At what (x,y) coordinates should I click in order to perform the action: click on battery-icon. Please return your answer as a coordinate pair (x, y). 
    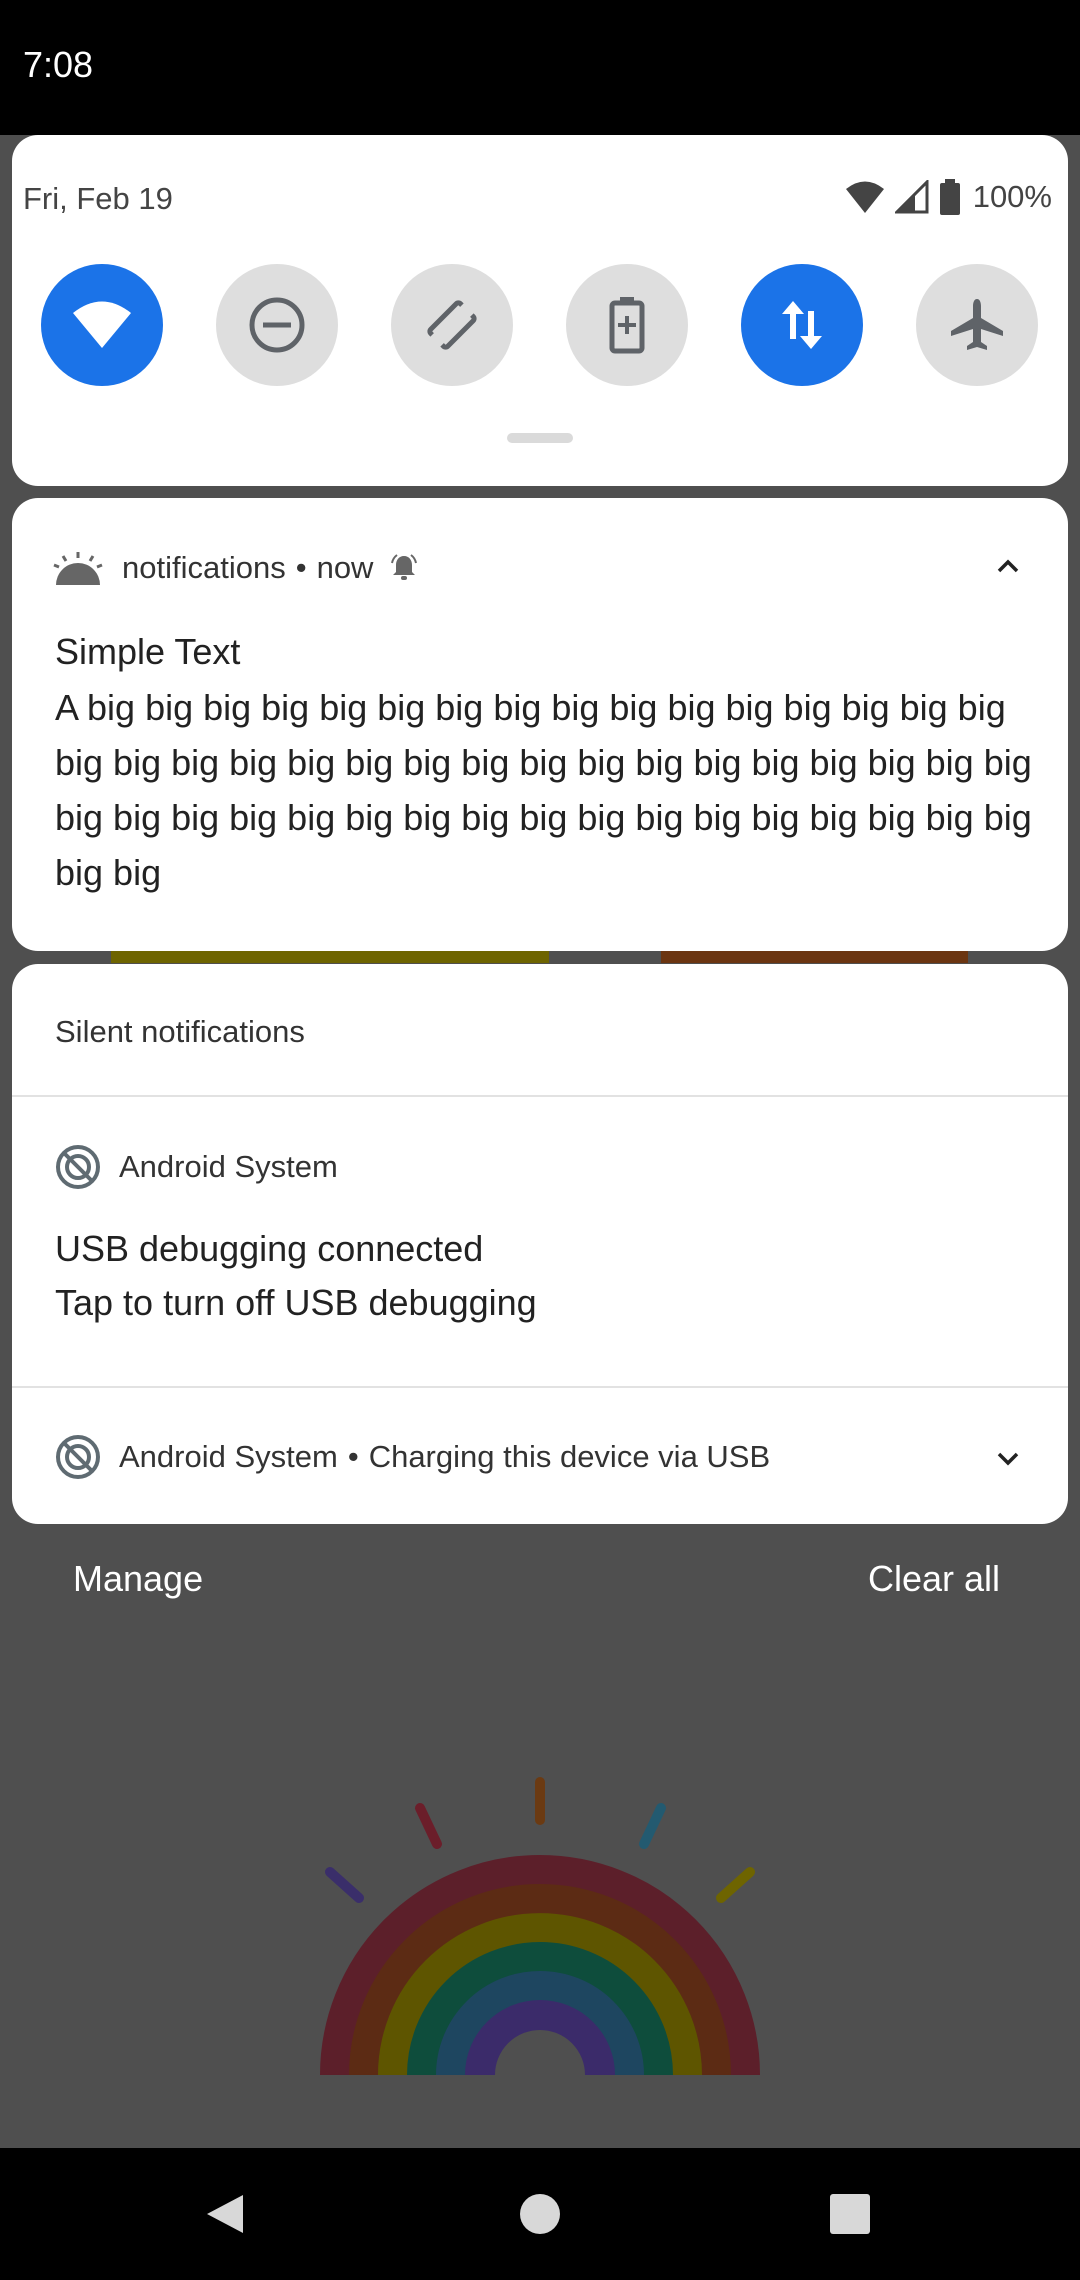
    Looking at the image, I should click on (949, 197).